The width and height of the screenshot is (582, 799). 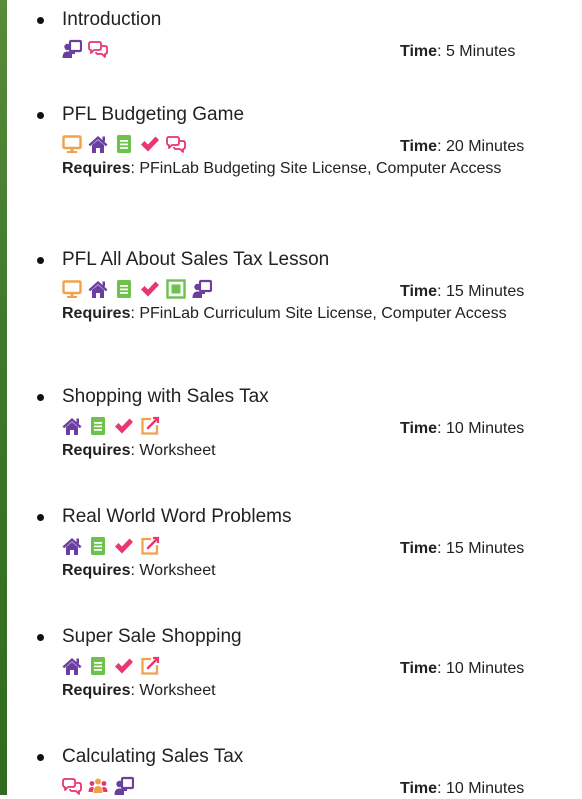 I want to click on activity-title: Super Sale Shopping, so click(x=152, y=636).